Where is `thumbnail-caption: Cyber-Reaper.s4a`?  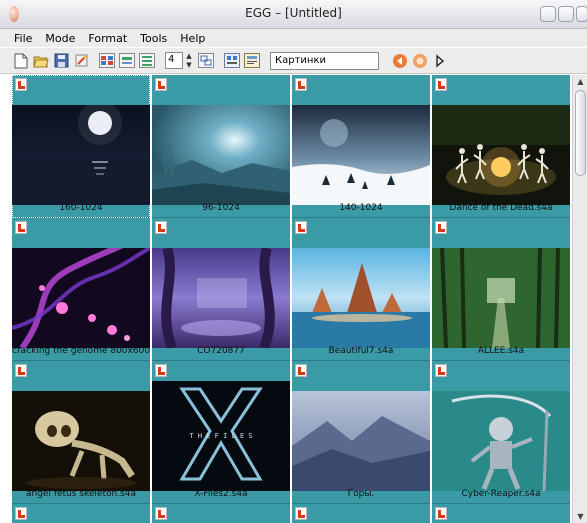 thumbnail-caption: Cyber-Reaper.s4a is located at coordinates (501, 494).